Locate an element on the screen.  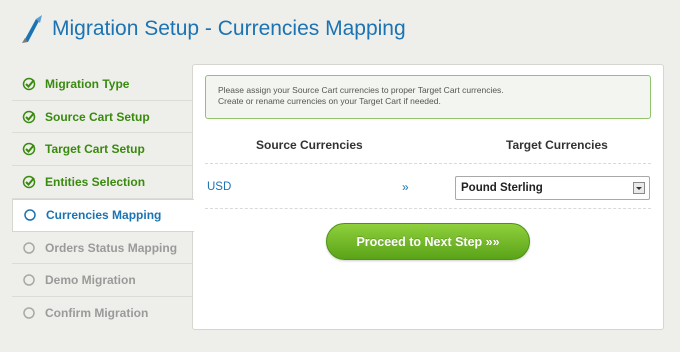
step-label: Migration Type is located at coordinates (87, 83).